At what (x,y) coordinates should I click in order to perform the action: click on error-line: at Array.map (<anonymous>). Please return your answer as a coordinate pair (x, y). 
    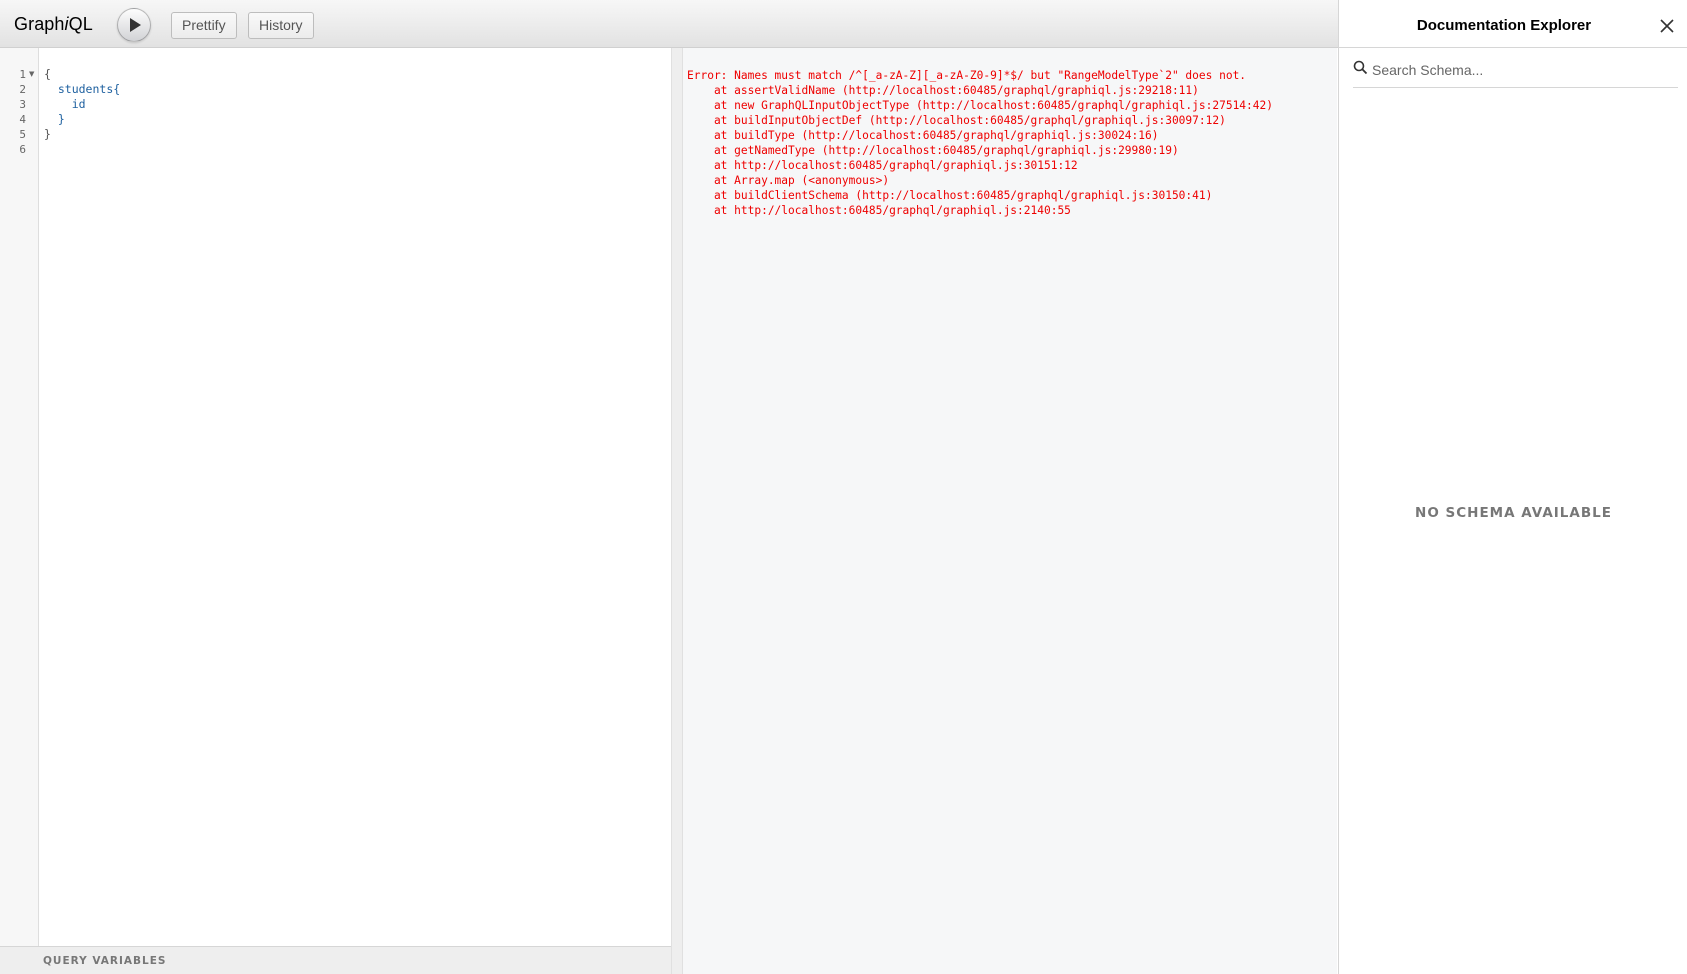
    Looking at the image, I should click on (788, 180).